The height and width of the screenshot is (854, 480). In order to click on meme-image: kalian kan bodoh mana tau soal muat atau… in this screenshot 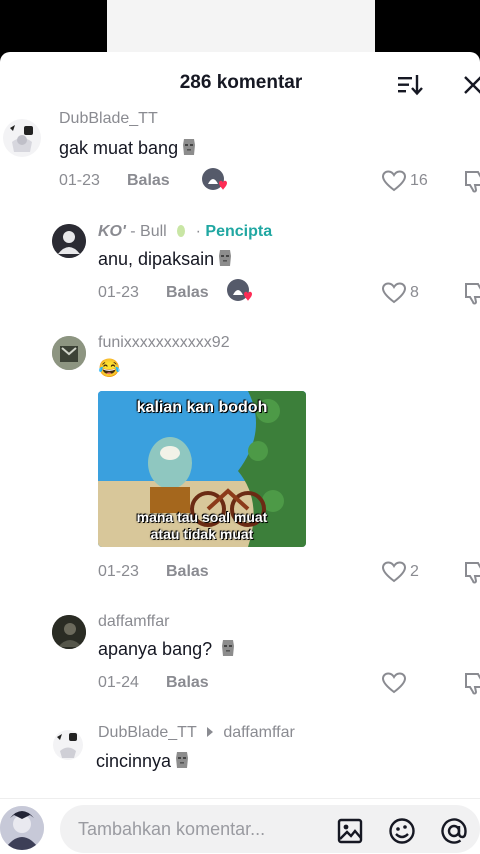, I will do `click(202, 469)`.